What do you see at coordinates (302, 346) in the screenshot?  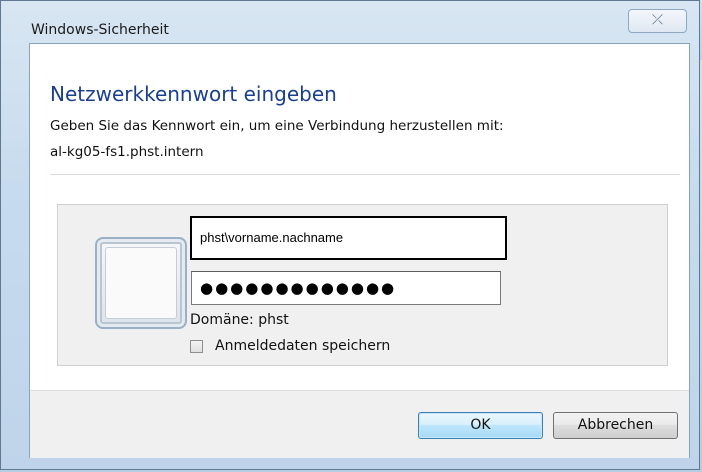 I see `remember-label: Anmeldedaten speichern` at bounding box center [302, 346].